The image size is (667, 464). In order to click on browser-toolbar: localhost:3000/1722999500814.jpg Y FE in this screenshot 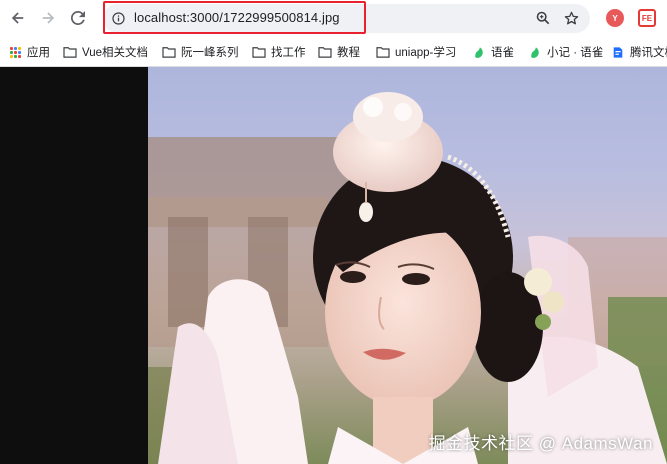, I will do `click(333, 18)`.